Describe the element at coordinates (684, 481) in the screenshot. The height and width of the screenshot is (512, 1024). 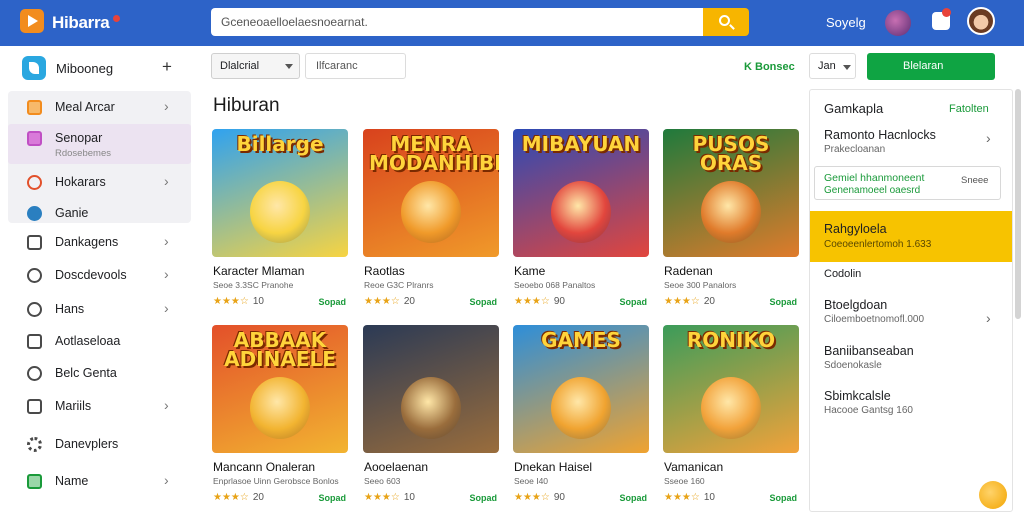
I see `game-subtitle: Sseoe 160` at that location.